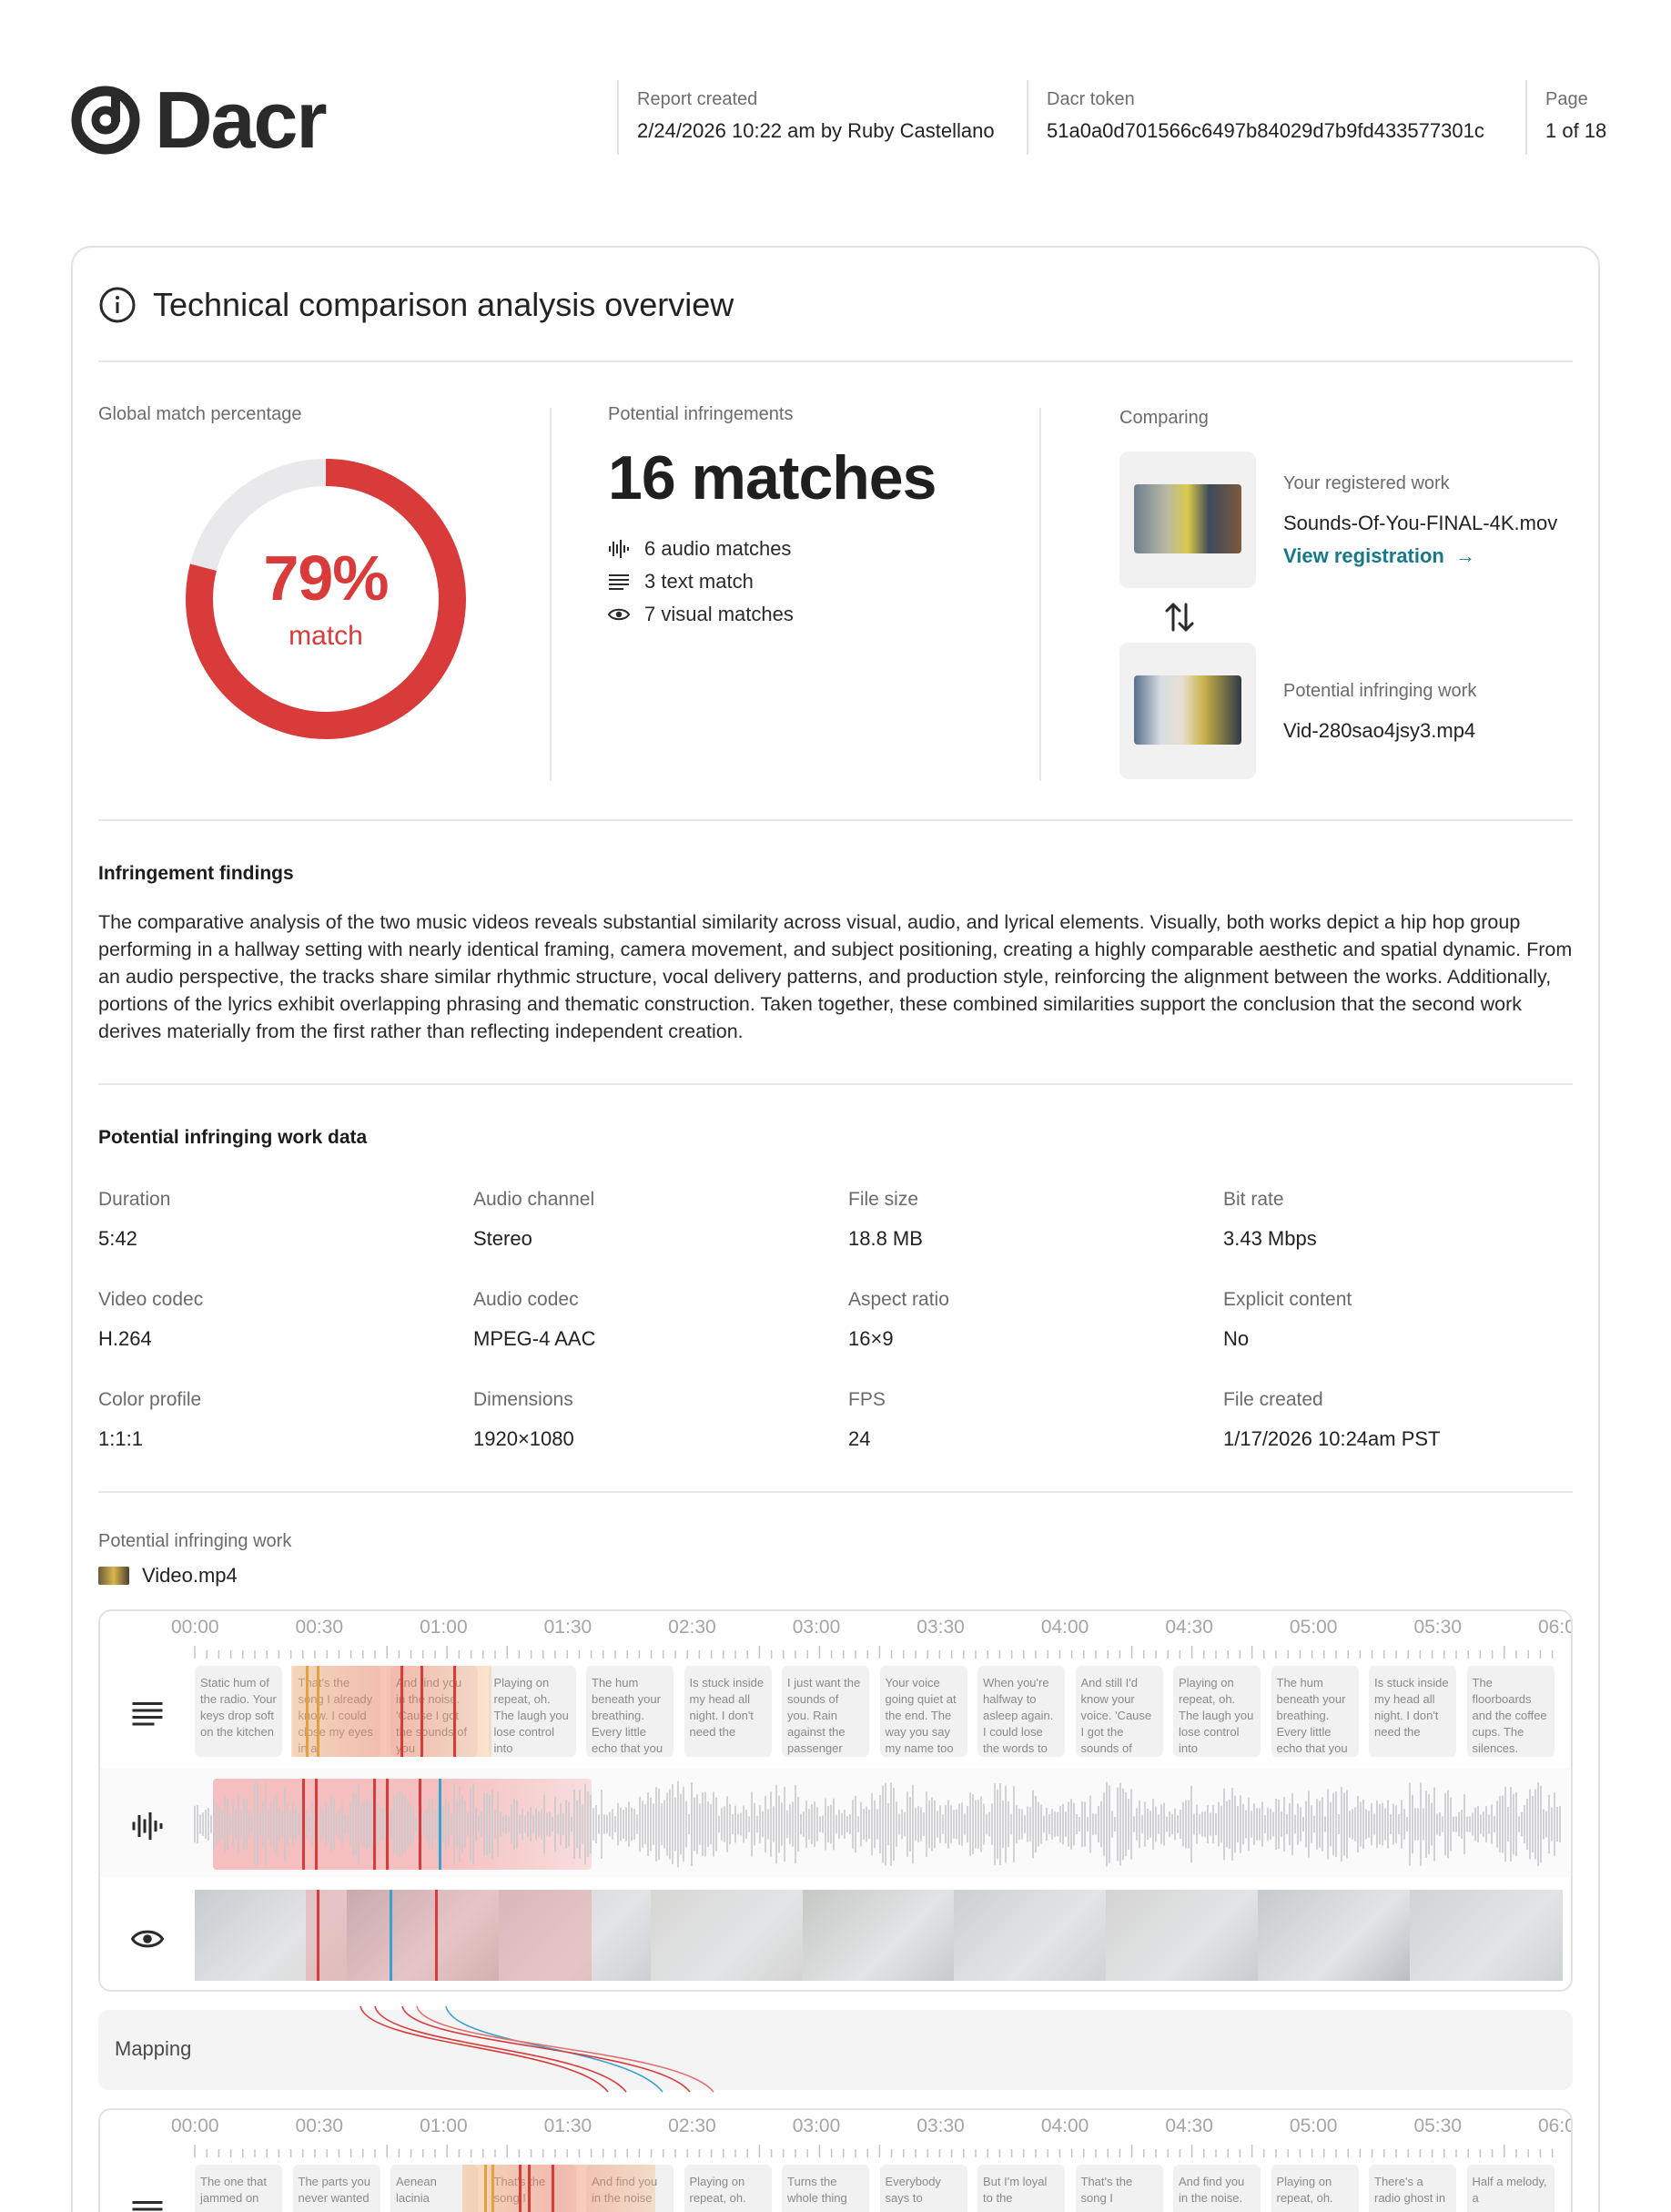 The width and height of the screenshot is (1671, 2212). I want to click on registered-thumbnail, so click(1187, 520).